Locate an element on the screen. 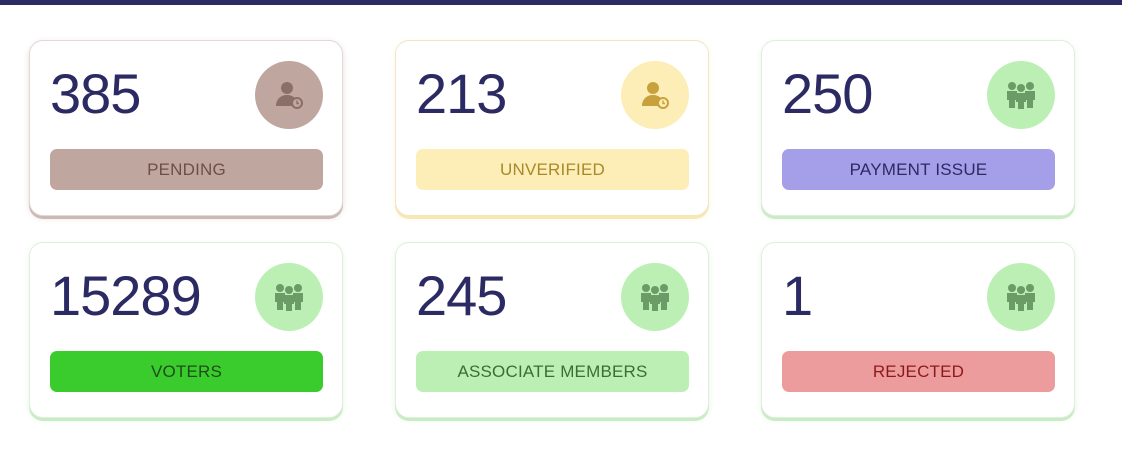 This screenshot has height=450, width=1122. stat-count: 15289 is located at coordinates (126, 295).